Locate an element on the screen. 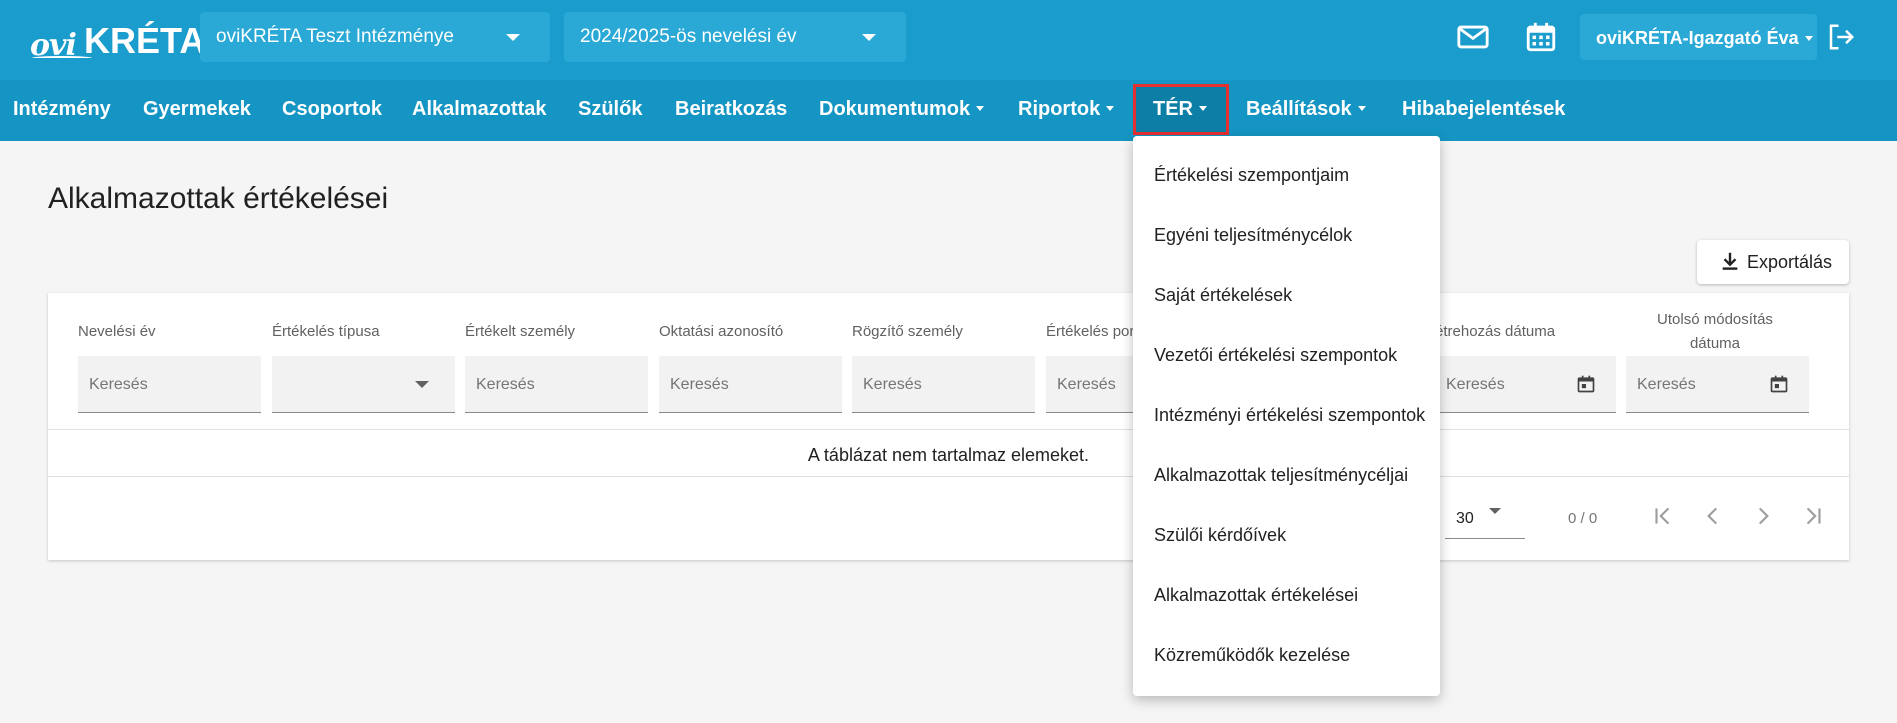 The image size is (1897, 723). nav-alkalmazottak: Alkalmazottak is located at coordinates (479, 110).